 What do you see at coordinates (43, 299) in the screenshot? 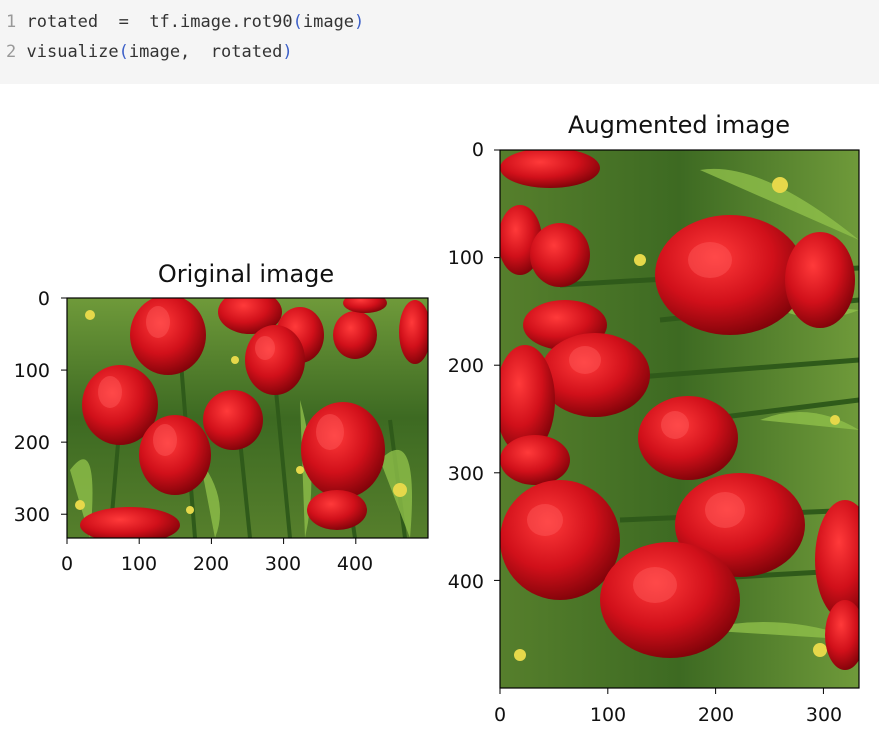
I see `original-ytick-label: 0` at bounding box center [43, 299].